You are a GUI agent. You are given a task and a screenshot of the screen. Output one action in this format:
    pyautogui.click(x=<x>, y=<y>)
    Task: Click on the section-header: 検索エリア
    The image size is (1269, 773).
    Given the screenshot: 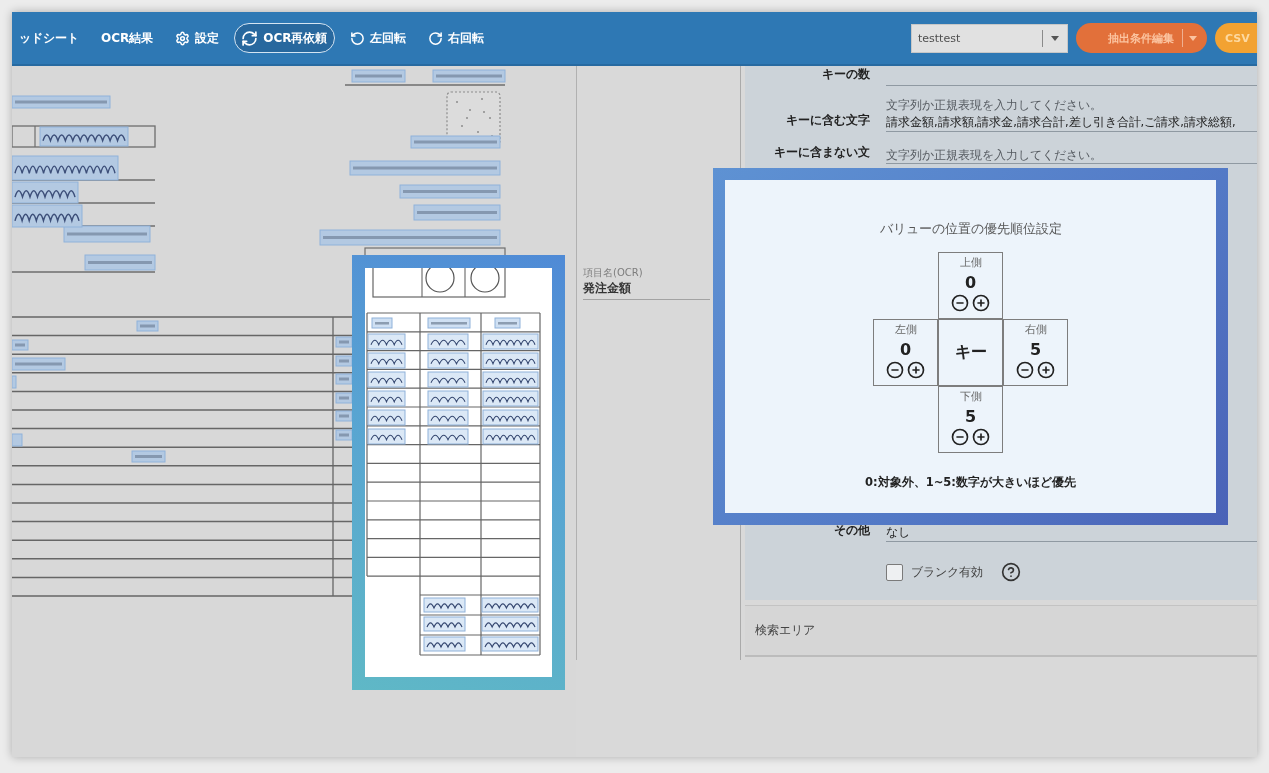 What is the action you would take?
    pyautogui.click(x=1001, y=631)
    